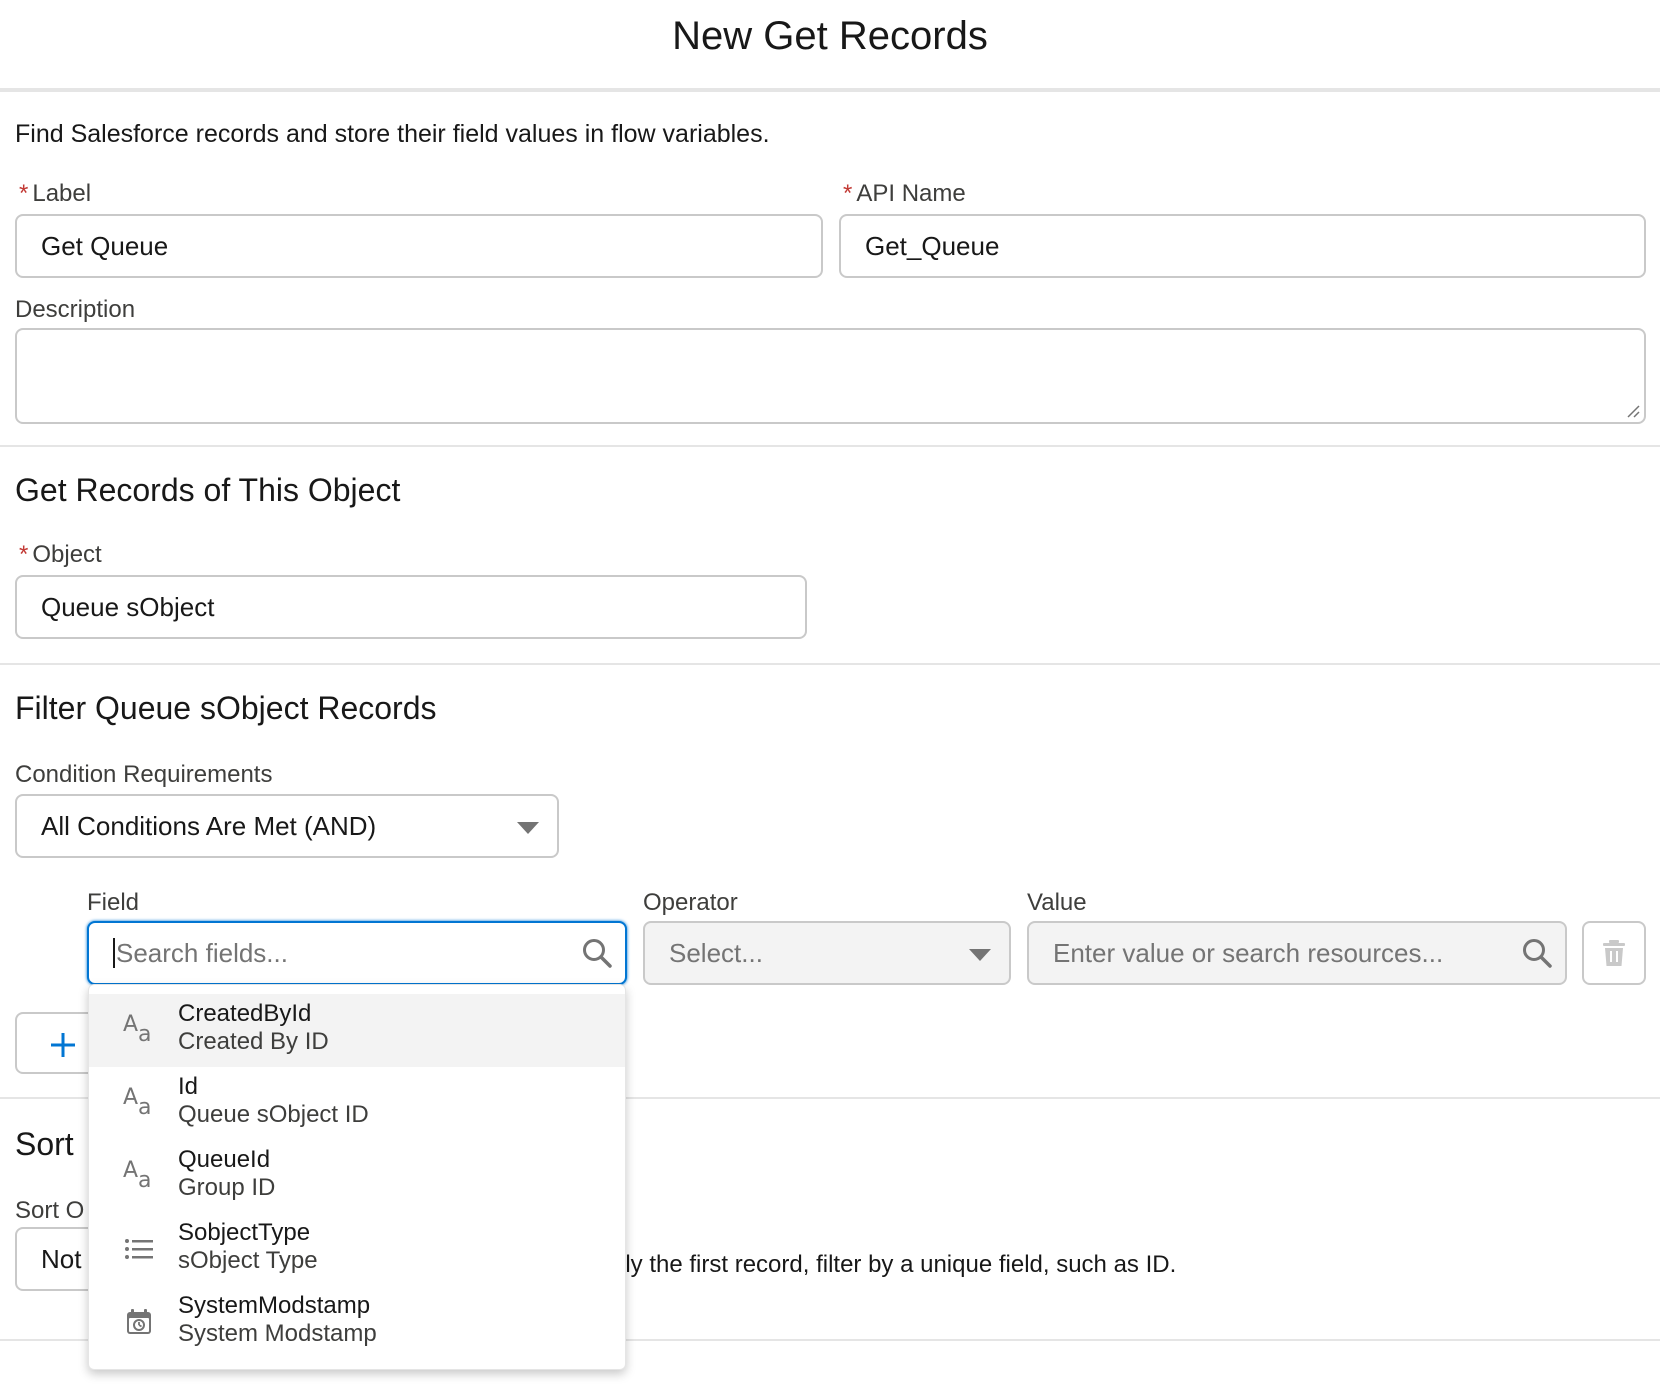 The image size is (1660, 1388). What do you see at coordinates (830, 36) in the screenshot?
I see `modal-title: New Get Records` at bounding box center [830, 36].